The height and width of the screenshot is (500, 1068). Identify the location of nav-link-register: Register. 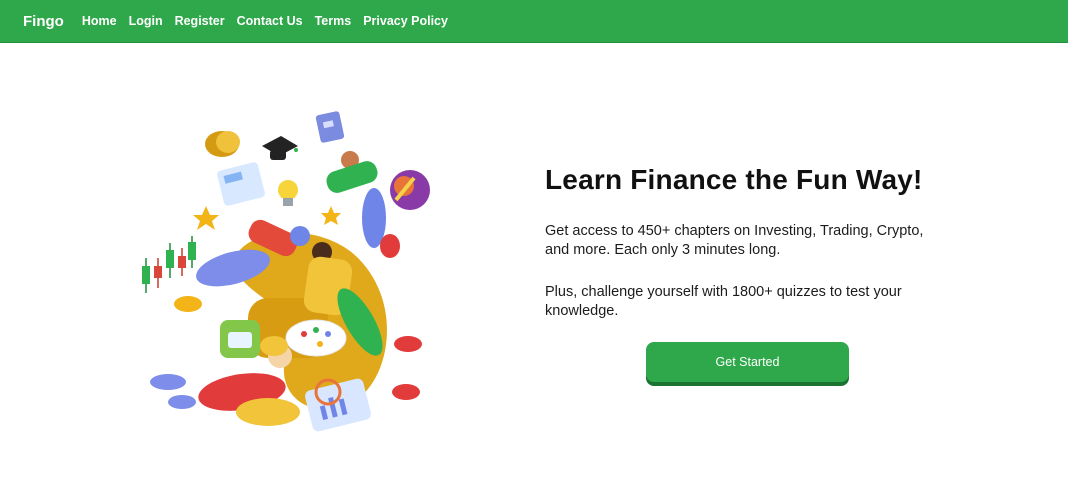
(200, 21).